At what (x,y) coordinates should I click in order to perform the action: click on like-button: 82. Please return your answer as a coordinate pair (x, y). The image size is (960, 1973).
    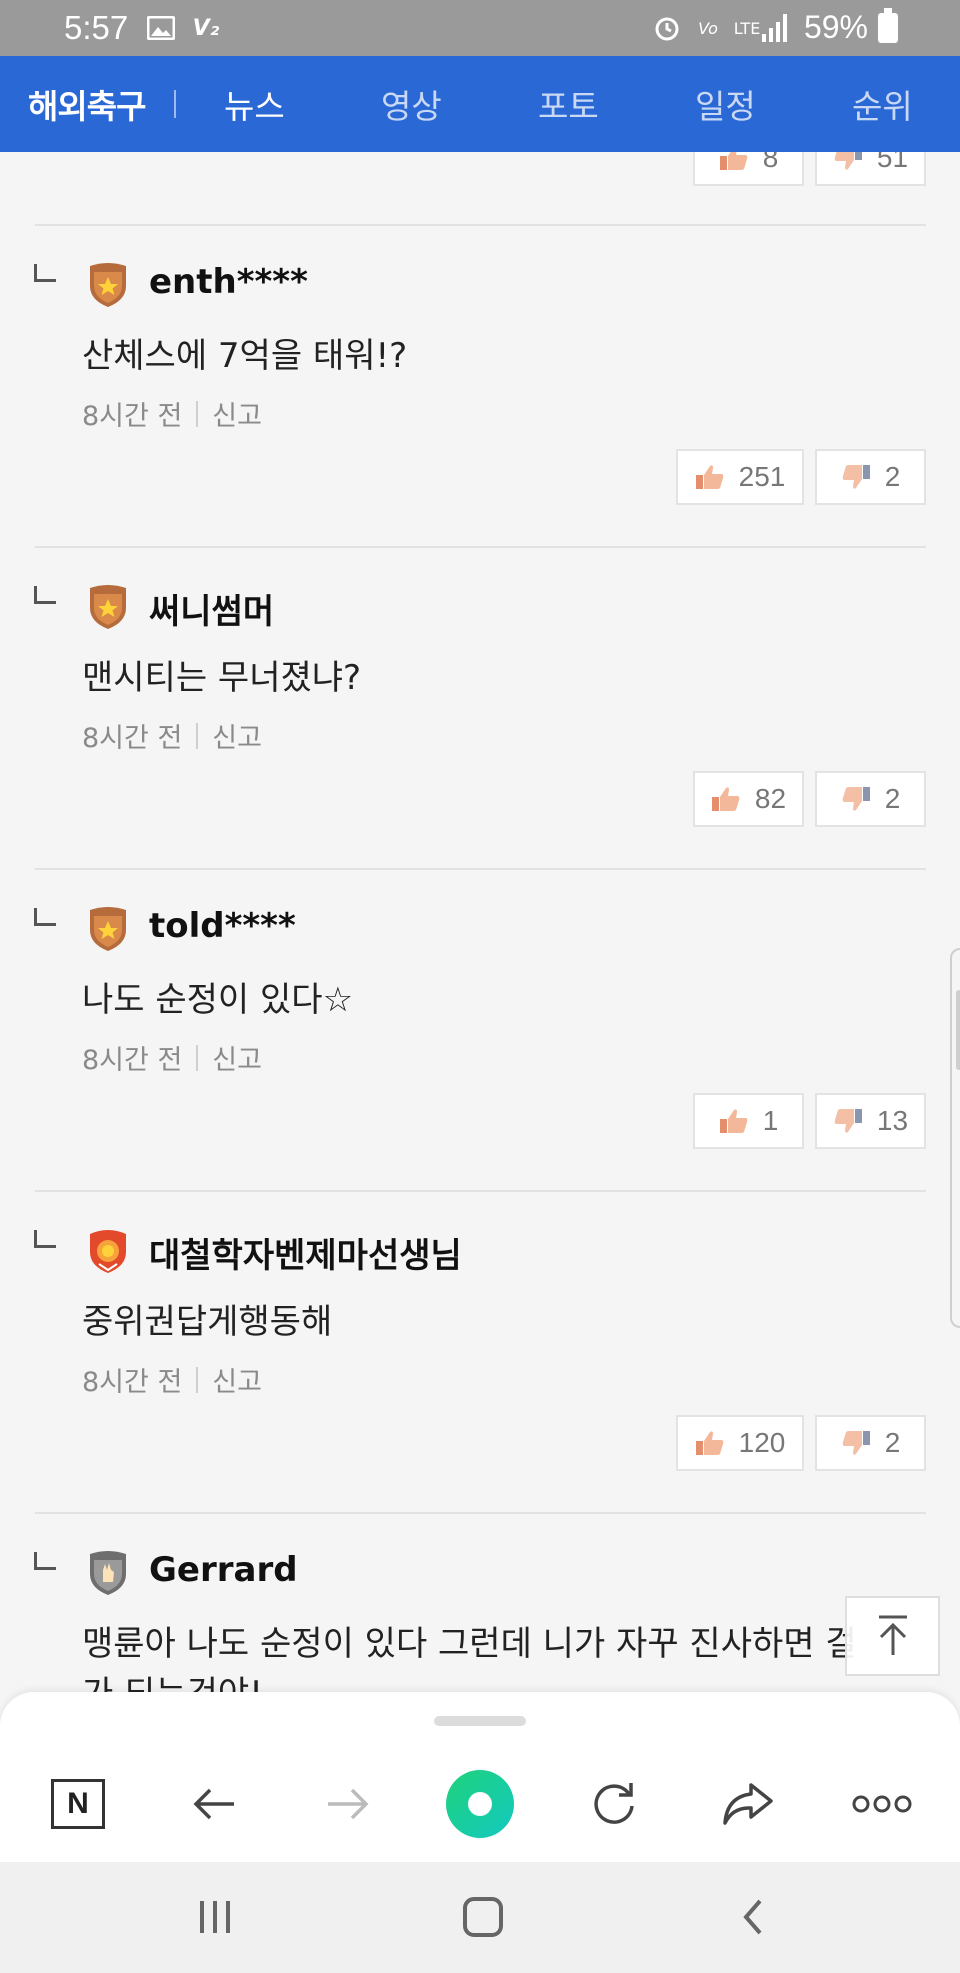
    Looking at the image, I should click on (748, 799).